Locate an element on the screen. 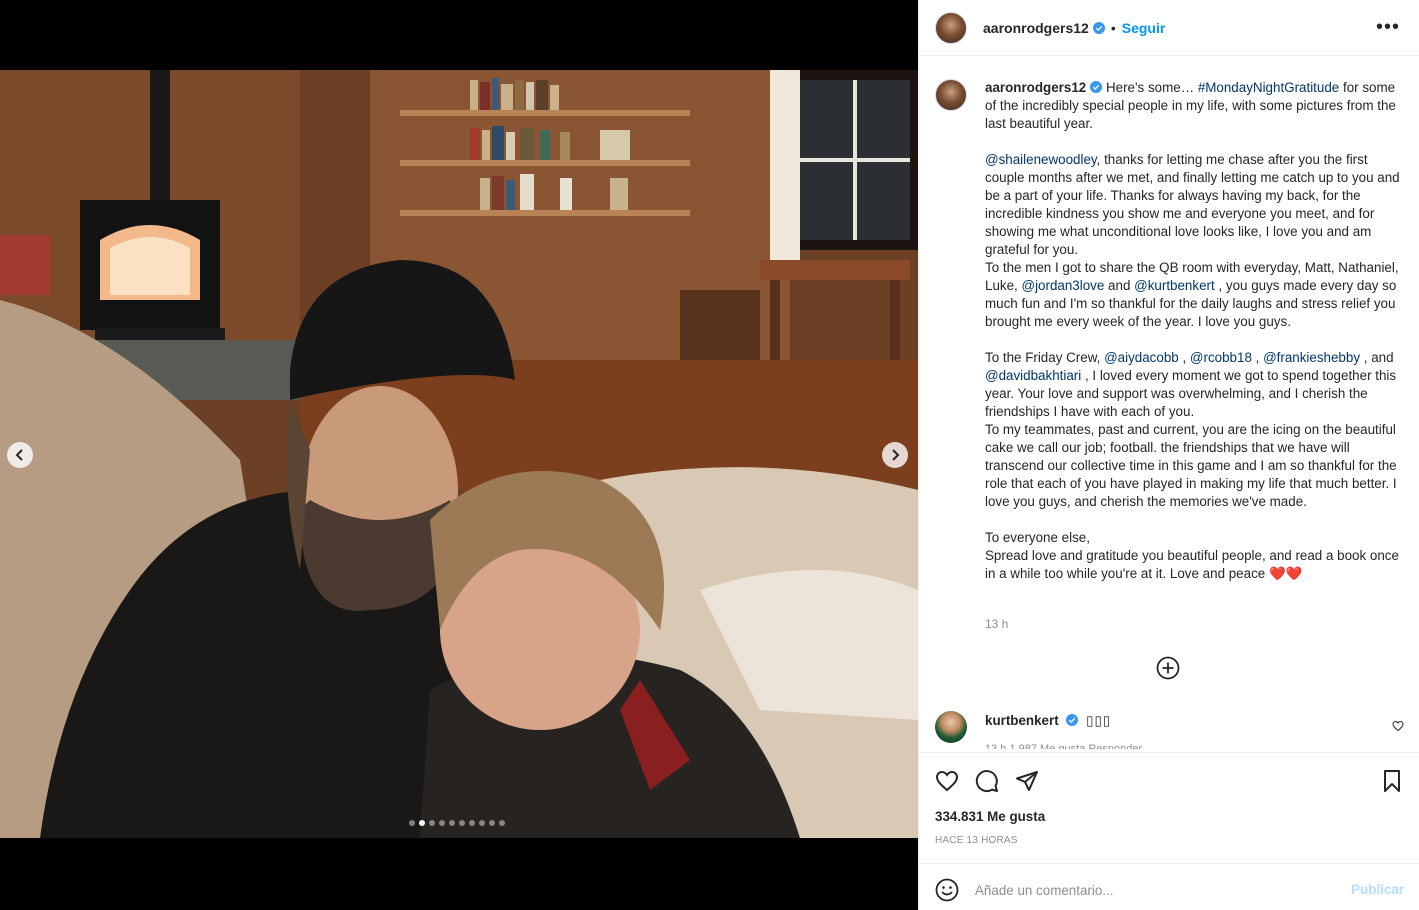 This screenshot has height=910, width=1419. caption-text: , and is located at coordinates (1377, 357).